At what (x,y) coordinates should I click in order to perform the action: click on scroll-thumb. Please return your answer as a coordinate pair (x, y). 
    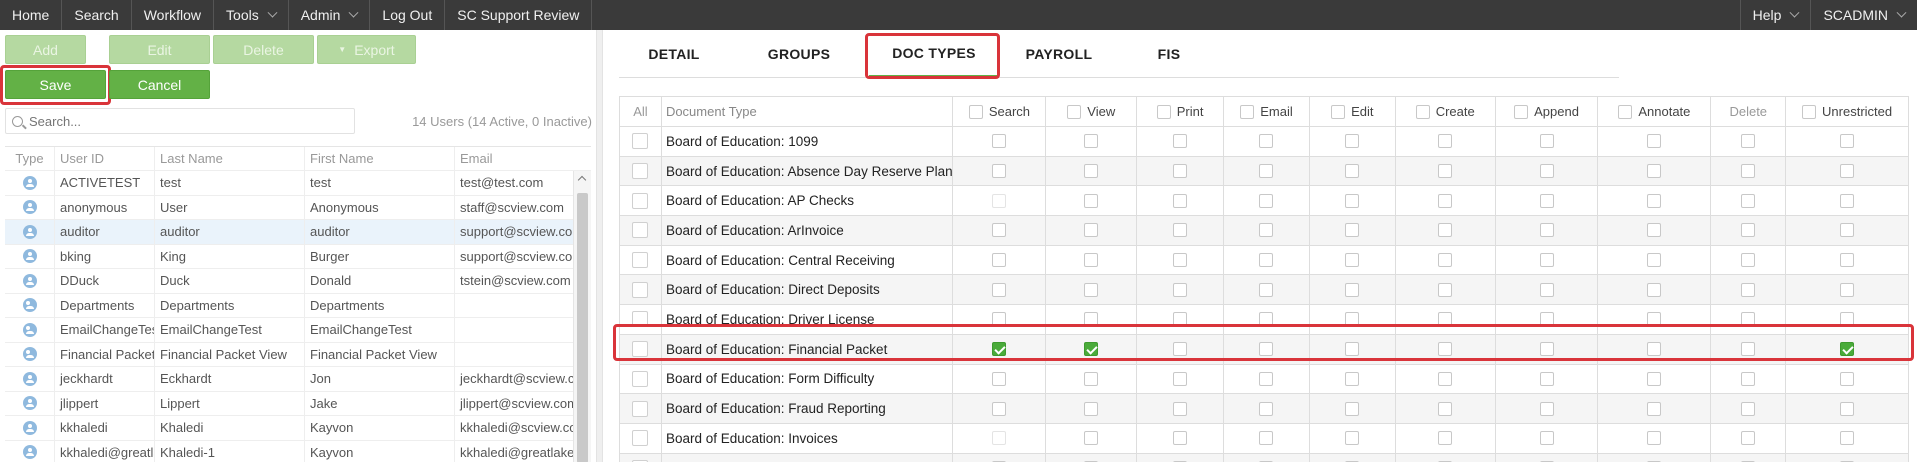
    Looking at the image, I should click on (582, 327).